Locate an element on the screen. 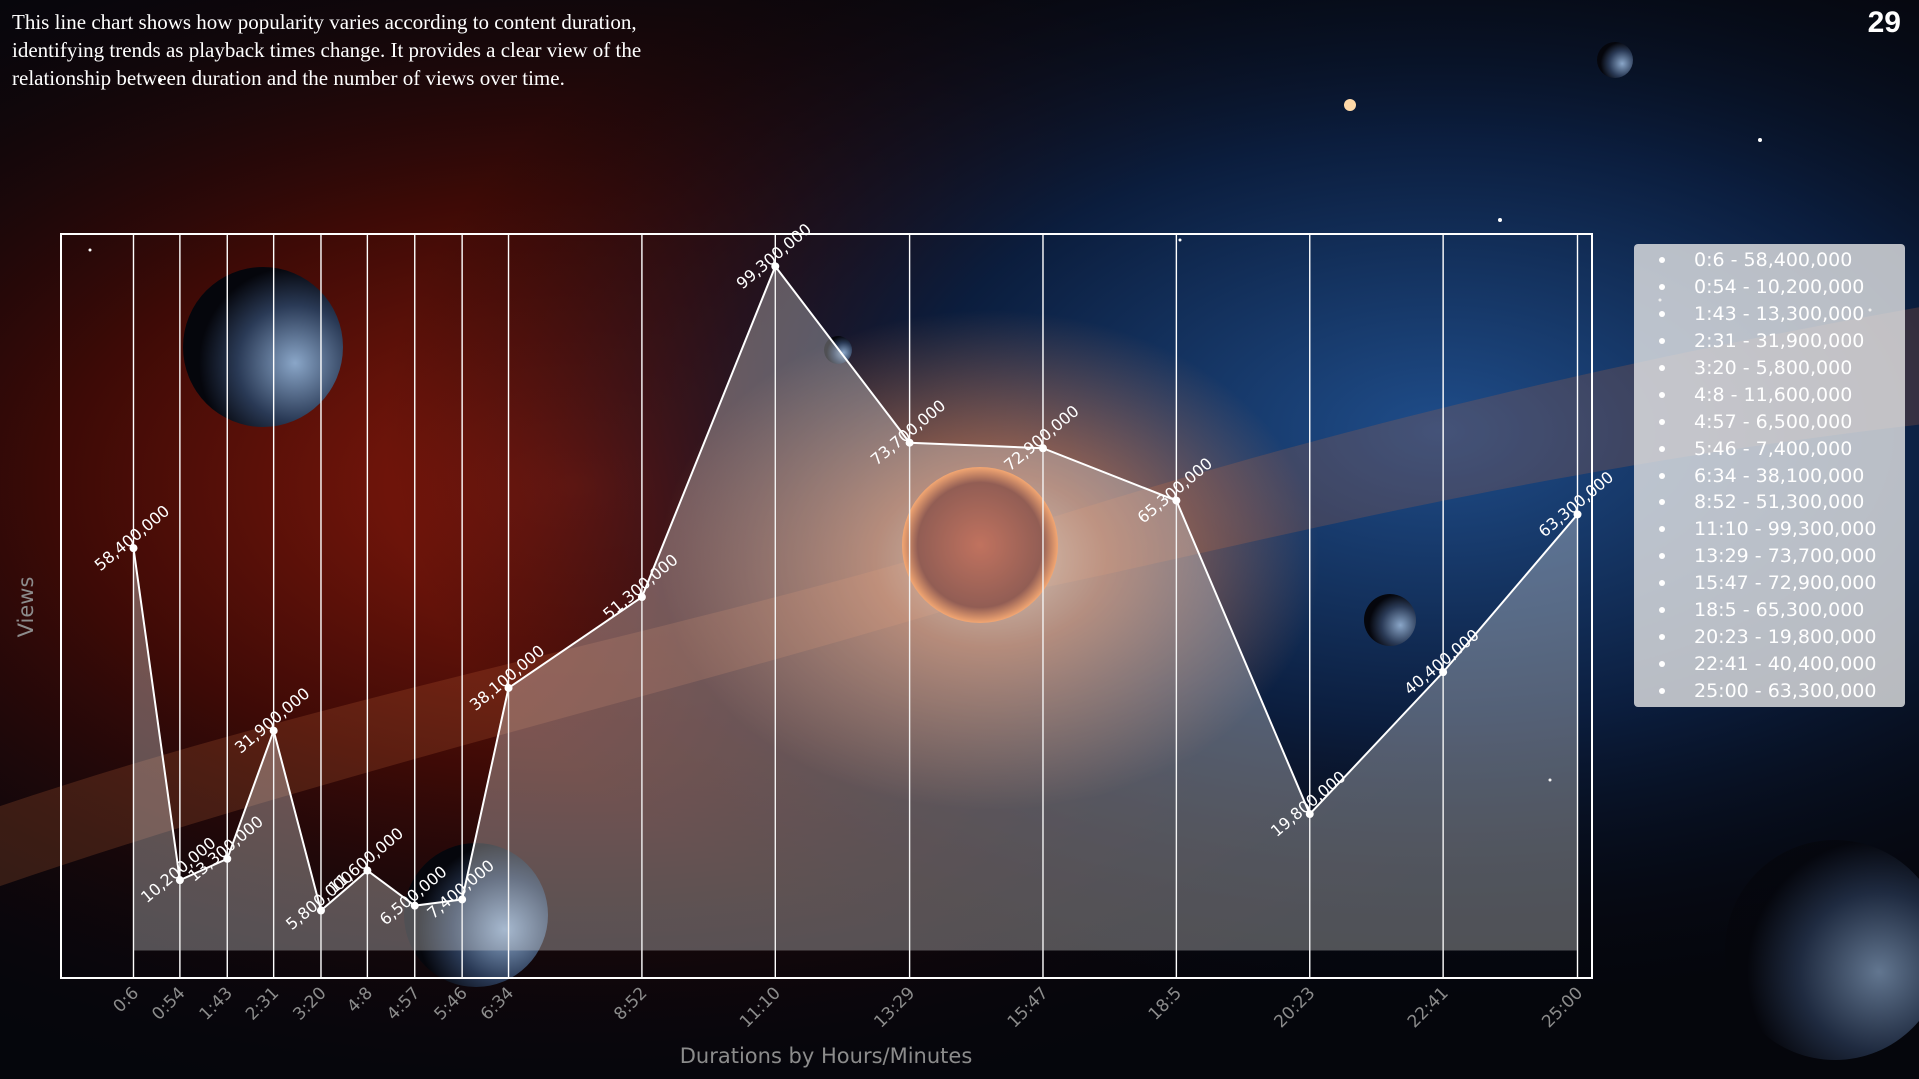 The image size is (1919, 1079). x-tick-label: 13:29 is located at coordinates (894, 1007).